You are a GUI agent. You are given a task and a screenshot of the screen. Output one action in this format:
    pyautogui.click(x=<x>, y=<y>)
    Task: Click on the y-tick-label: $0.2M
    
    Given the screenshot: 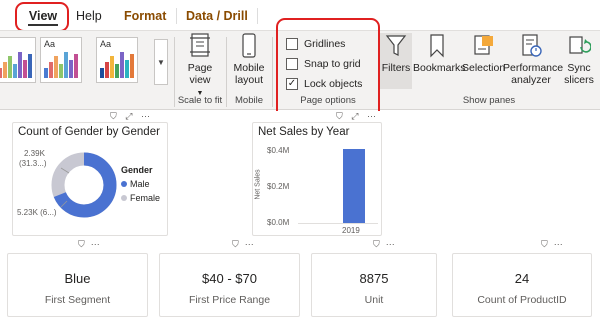 What is the action you would take?
    pyautogui.click(x=278, y=186)
    